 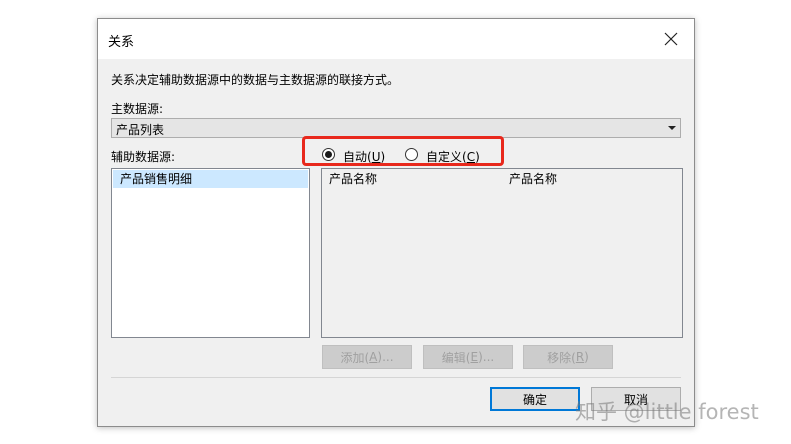 What do you see at coordinates (364, 156) in the screenshot?
I see `auto-radio-label: 自动(U)` at bounding box center [364, 156].